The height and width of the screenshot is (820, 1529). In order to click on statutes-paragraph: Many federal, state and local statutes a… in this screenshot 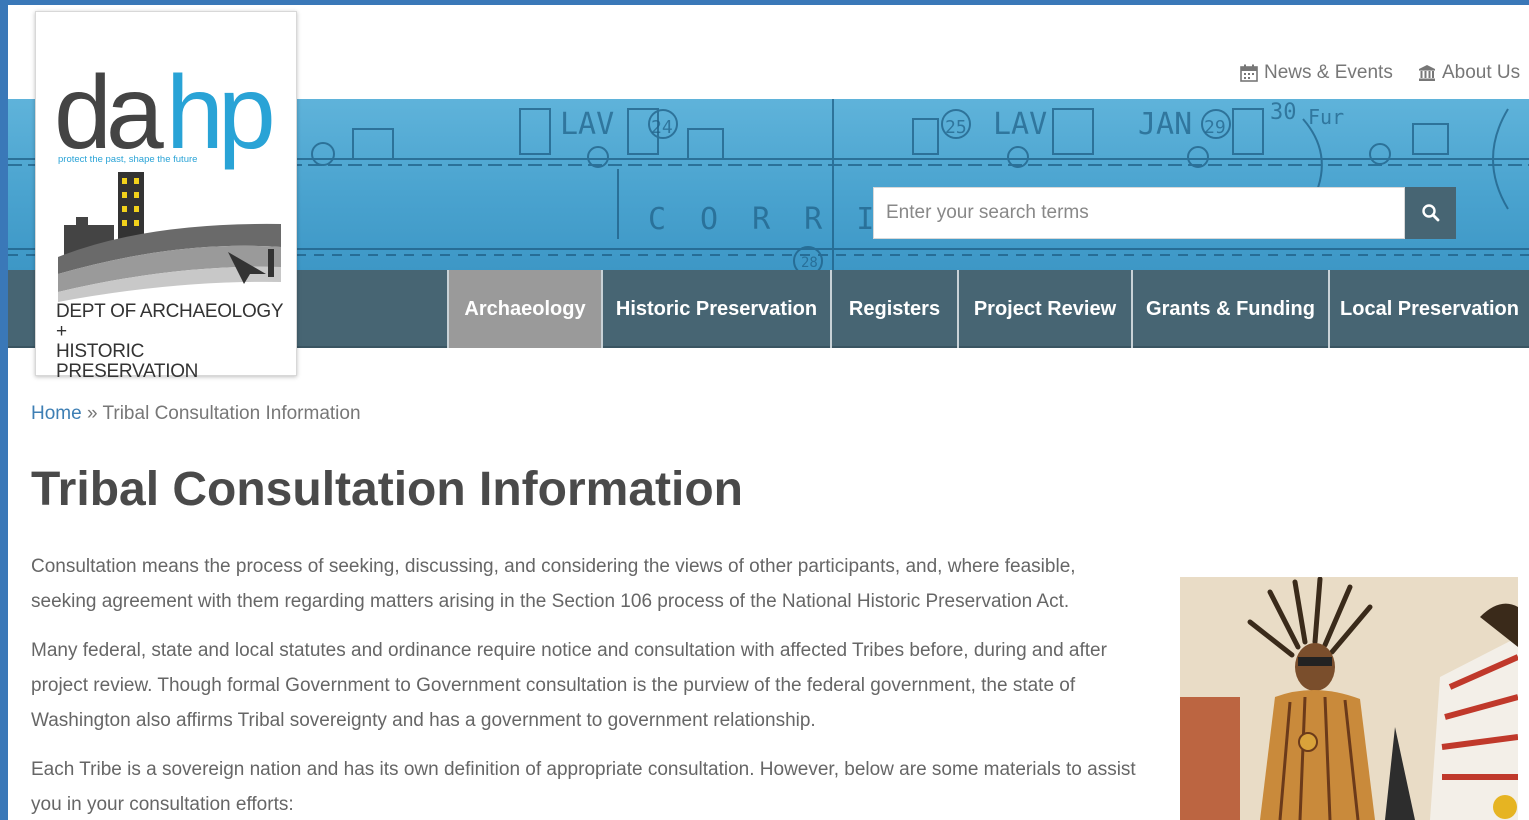, I will do `click(569, 685)`.